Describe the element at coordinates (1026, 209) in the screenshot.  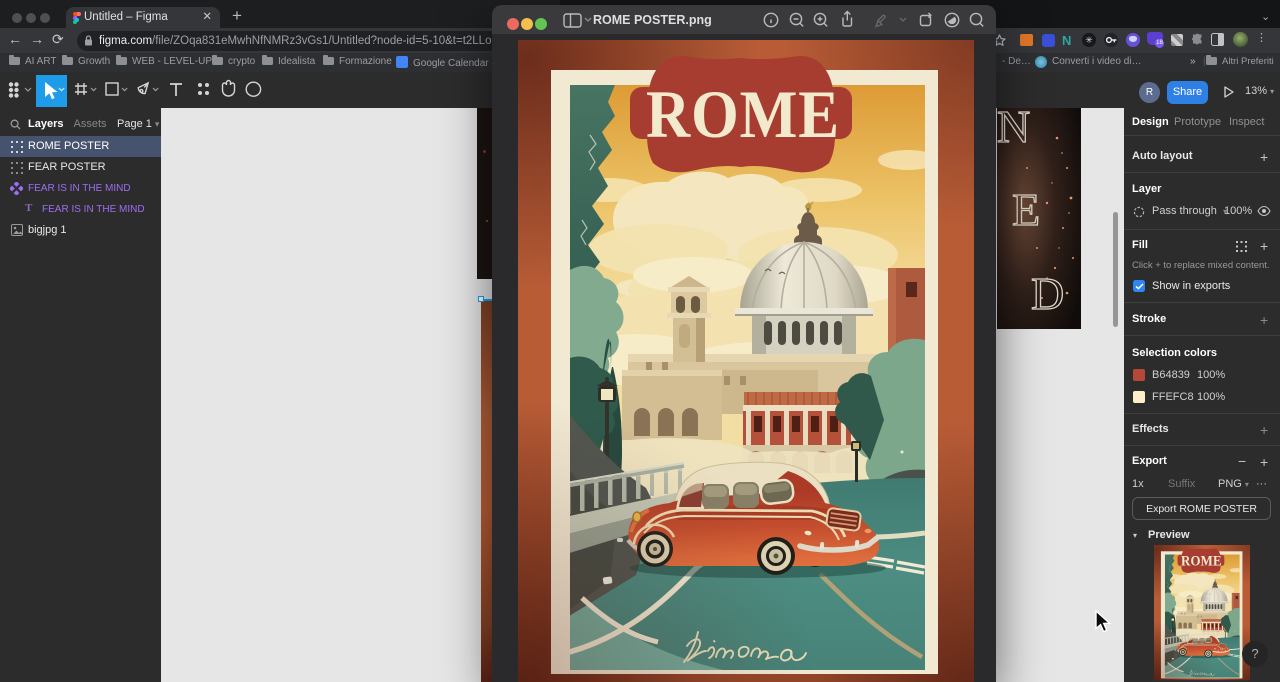
I see `svg-text: E` at that location.